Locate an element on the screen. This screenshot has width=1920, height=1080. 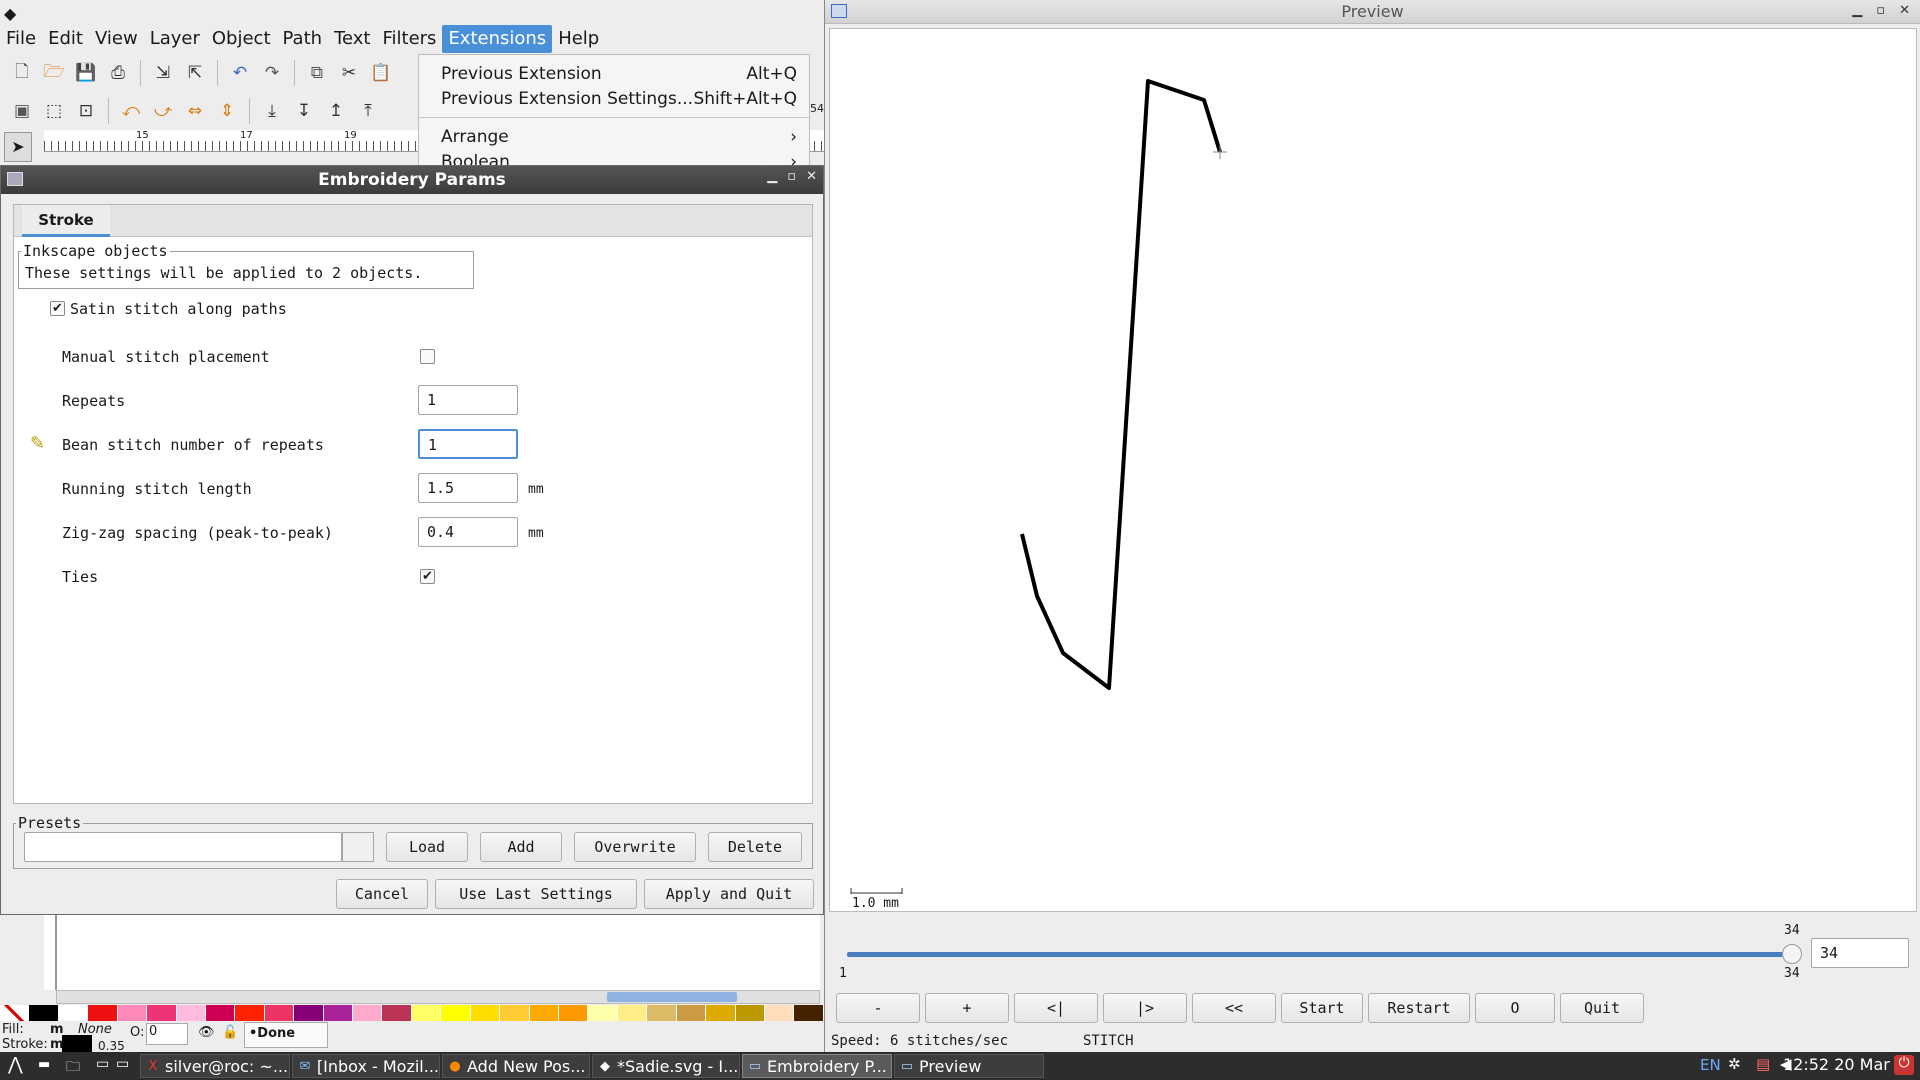
manual-stitch-checkbox is located at coordinates (427, 356).